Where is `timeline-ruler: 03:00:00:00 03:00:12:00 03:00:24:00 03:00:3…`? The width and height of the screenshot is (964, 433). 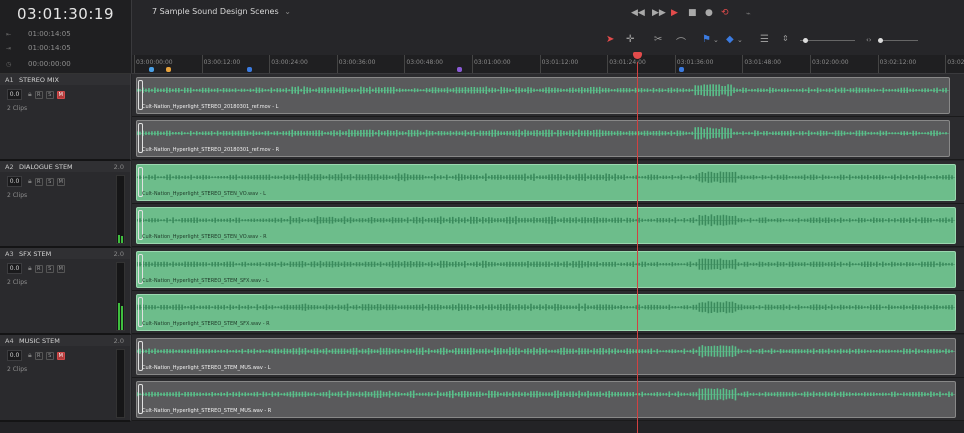 timeline-ruler: 03:00:00:00 03:00:12:00 03:00:24:00 03:00:3… is located at coordinates (548, 64).